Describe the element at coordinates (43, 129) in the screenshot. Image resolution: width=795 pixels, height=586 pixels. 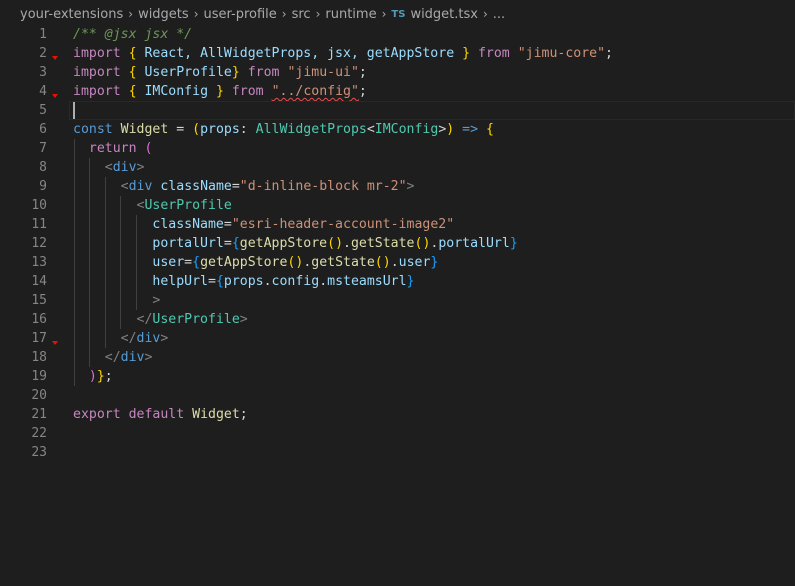
I see `line-number: 6` at that location.